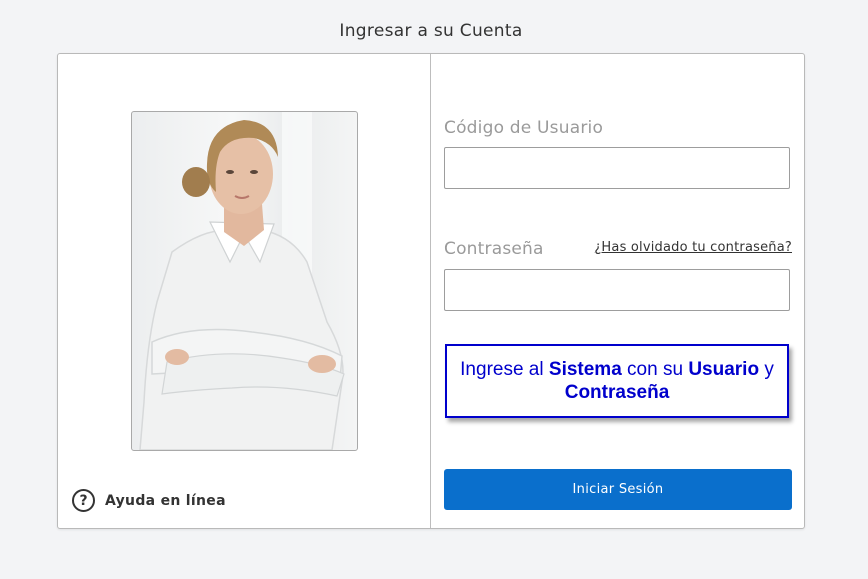 This screenshot has height=579, width=868. What do you see at coordinates (617, 290) in the screenshot?
I see `password-input` at bounding box center [617, 290].